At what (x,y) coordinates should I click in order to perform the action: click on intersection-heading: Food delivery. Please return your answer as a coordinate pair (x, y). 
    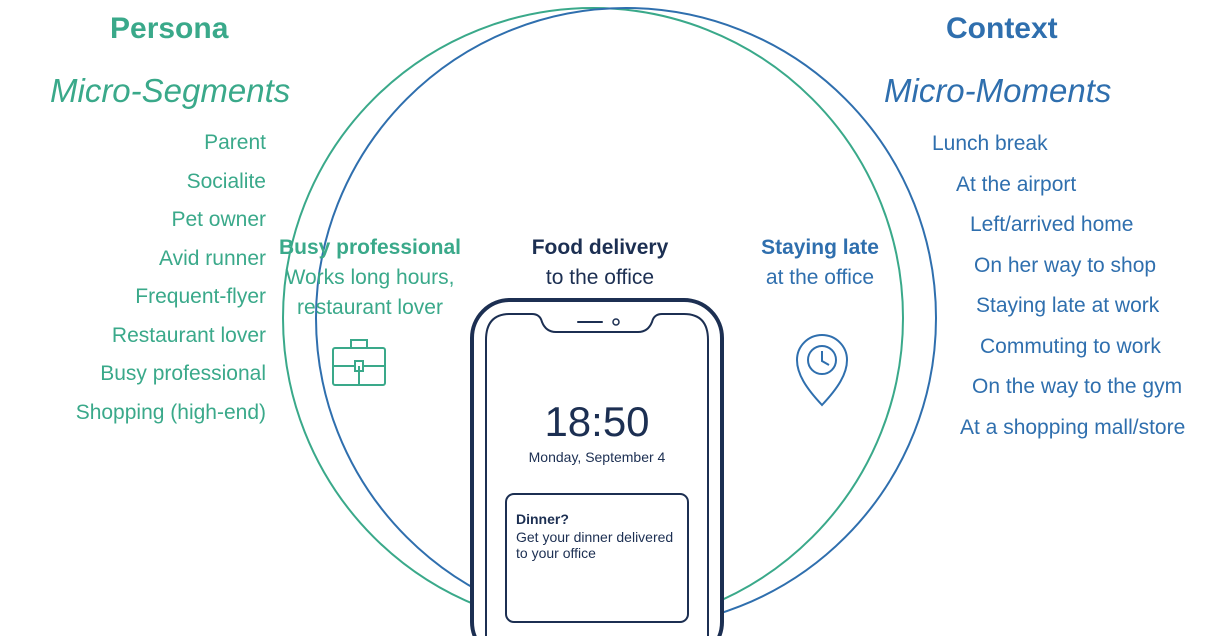
    Looking at the image, I should click on (600, 247).